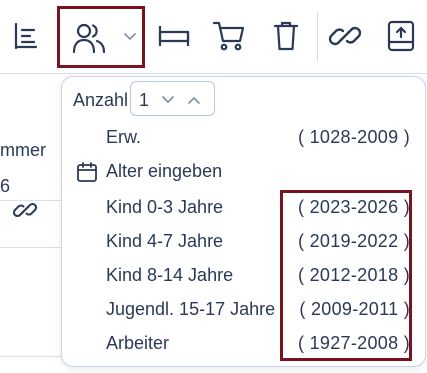  What do you see at coordinates (26, 36) in the screenshot?
I see `list-icon` at bounding box center [26, 36].